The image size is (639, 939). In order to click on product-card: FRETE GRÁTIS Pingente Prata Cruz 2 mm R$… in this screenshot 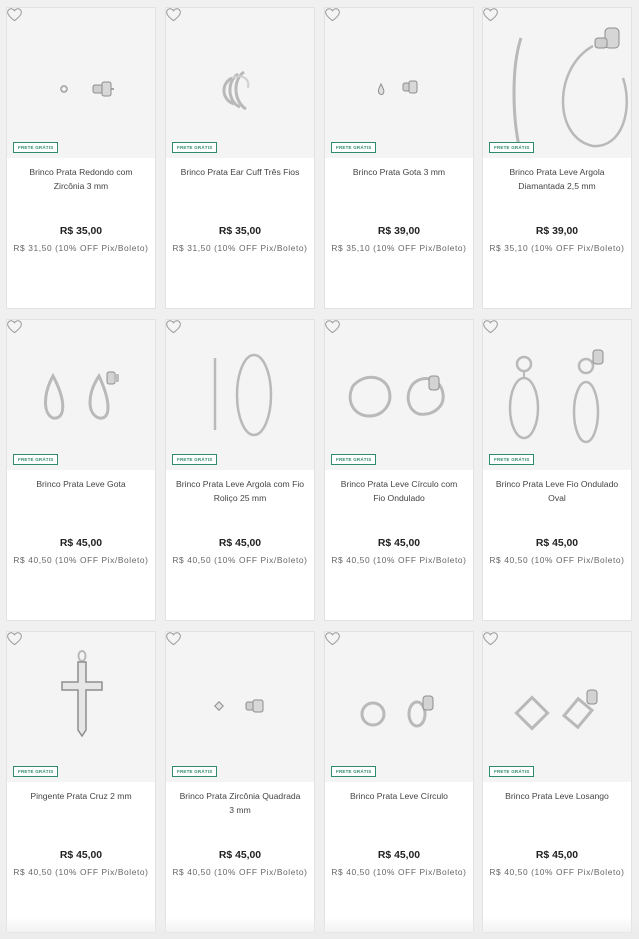, I will do `click(81, 782)`.